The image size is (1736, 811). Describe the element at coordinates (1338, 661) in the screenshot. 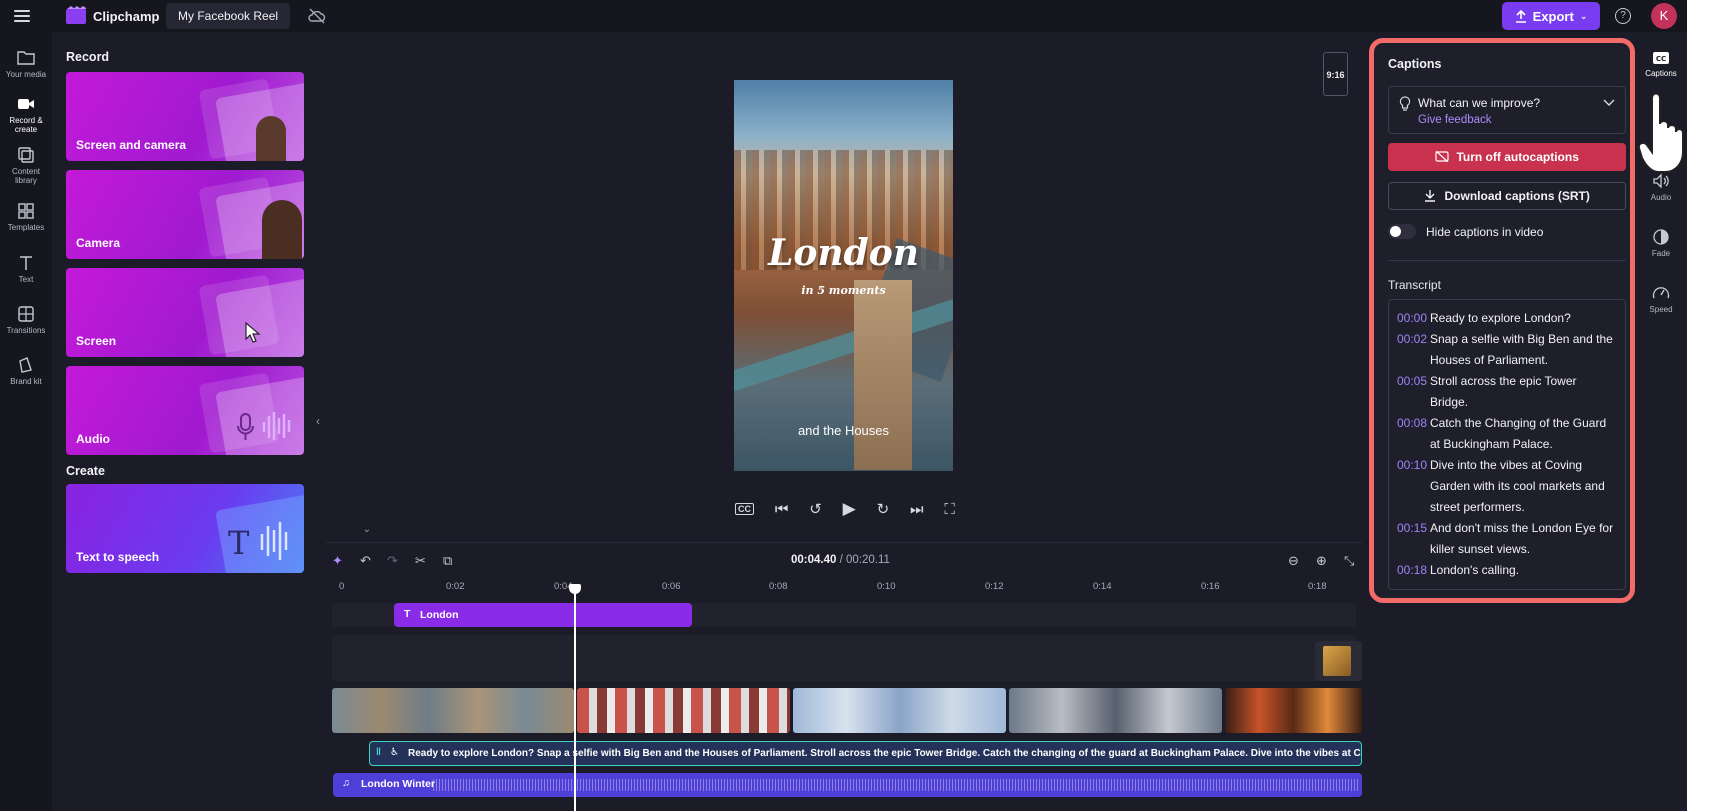

I see `sticker-clip` at that location.